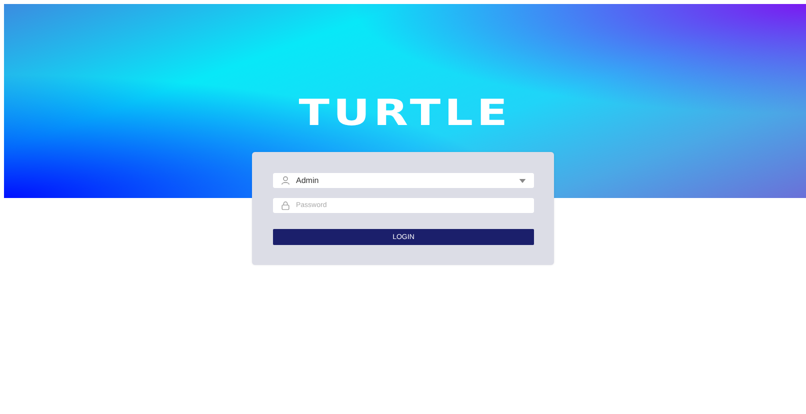 The width and height of the screenshot is (806, 414). Describe the element at coordinates (285, 180) in the screenshot. I see `user-icon` at that location.